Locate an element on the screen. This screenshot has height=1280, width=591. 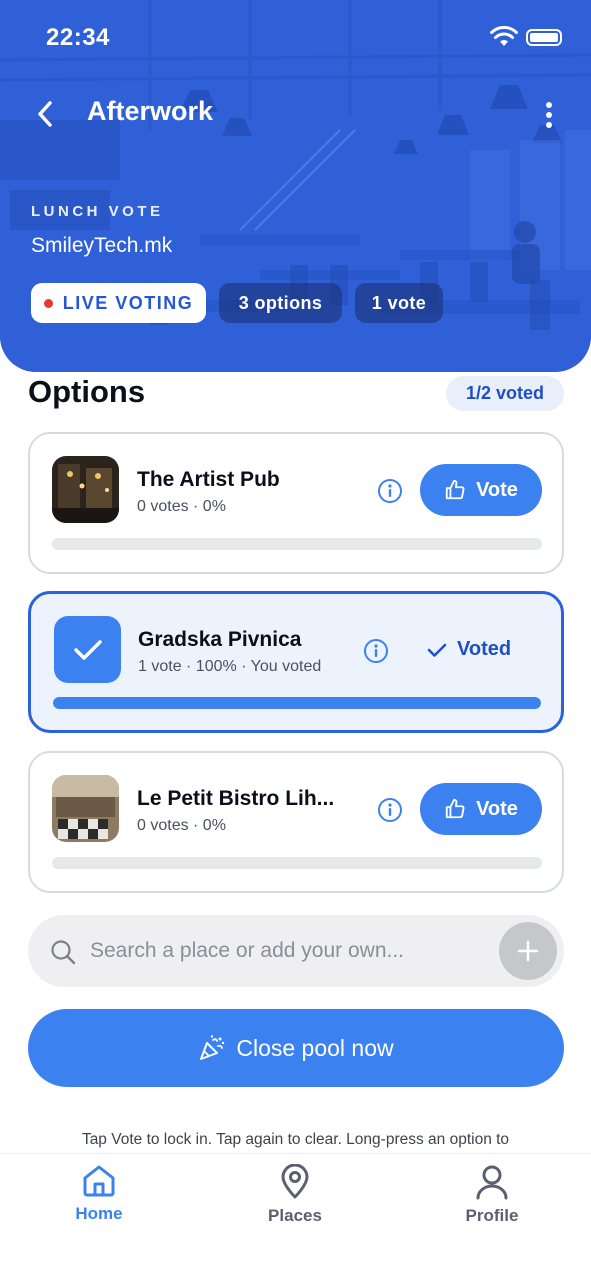
option-name: The Artist Pub is located at coordinates (208, 479).